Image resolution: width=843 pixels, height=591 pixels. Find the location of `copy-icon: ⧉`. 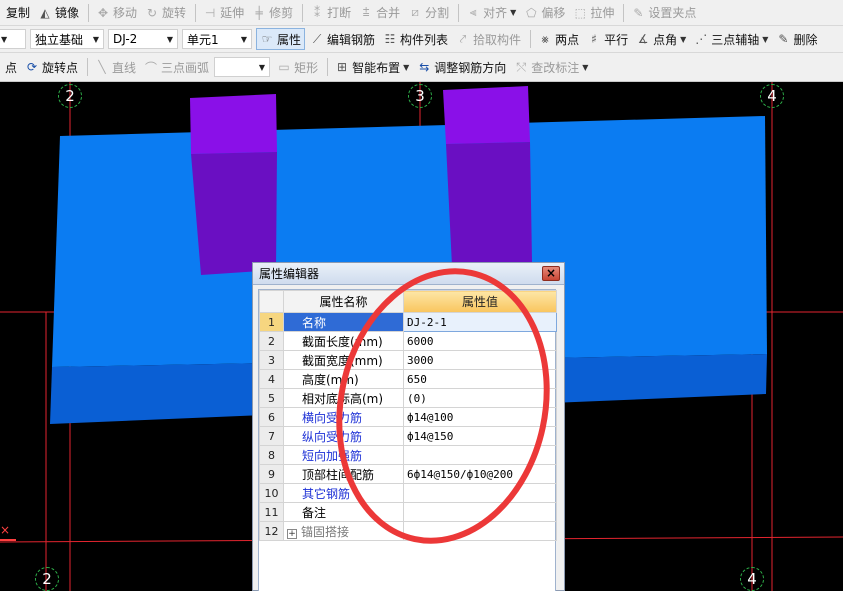

copy-icon: ⧉ is located at coordinates (1, 12).